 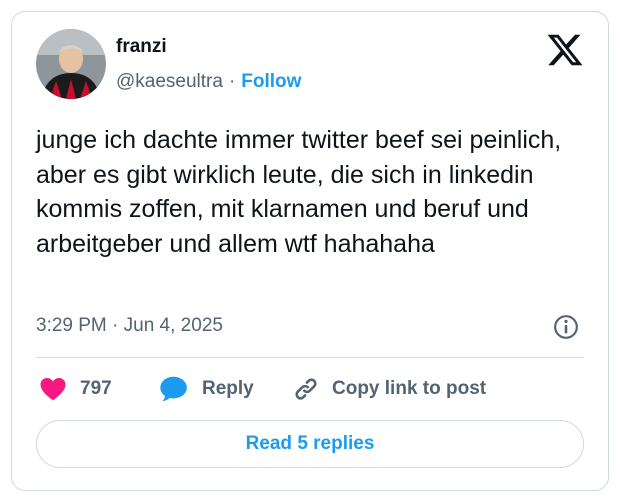 What do you see at coordinates (76, 389) in the screenshot?
I see `like-button: 797` at bounding box center [76, 389].